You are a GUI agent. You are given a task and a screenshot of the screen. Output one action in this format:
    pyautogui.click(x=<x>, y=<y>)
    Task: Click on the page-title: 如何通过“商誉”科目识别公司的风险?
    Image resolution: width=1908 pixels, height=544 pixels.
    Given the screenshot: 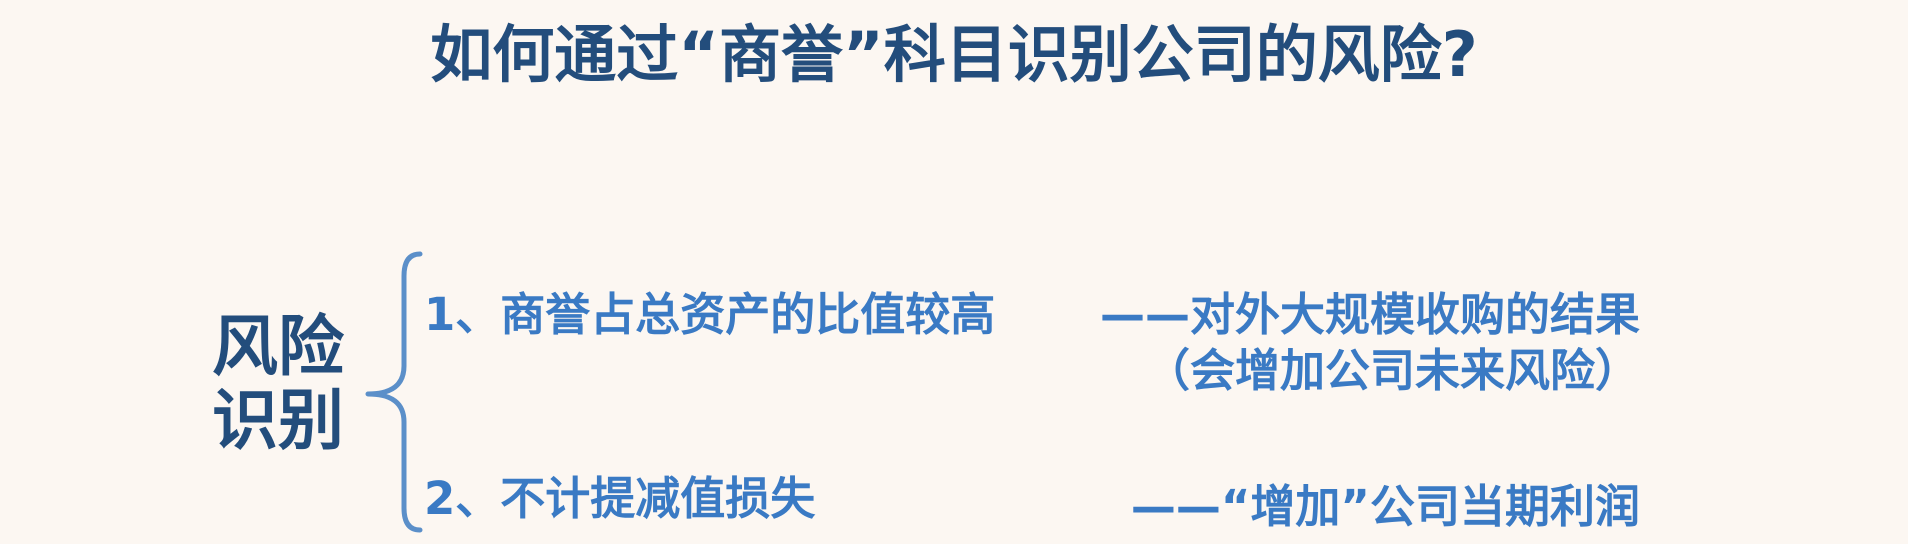 What is the action you would take?
    pyautogui.click(x=954, y=54)
    